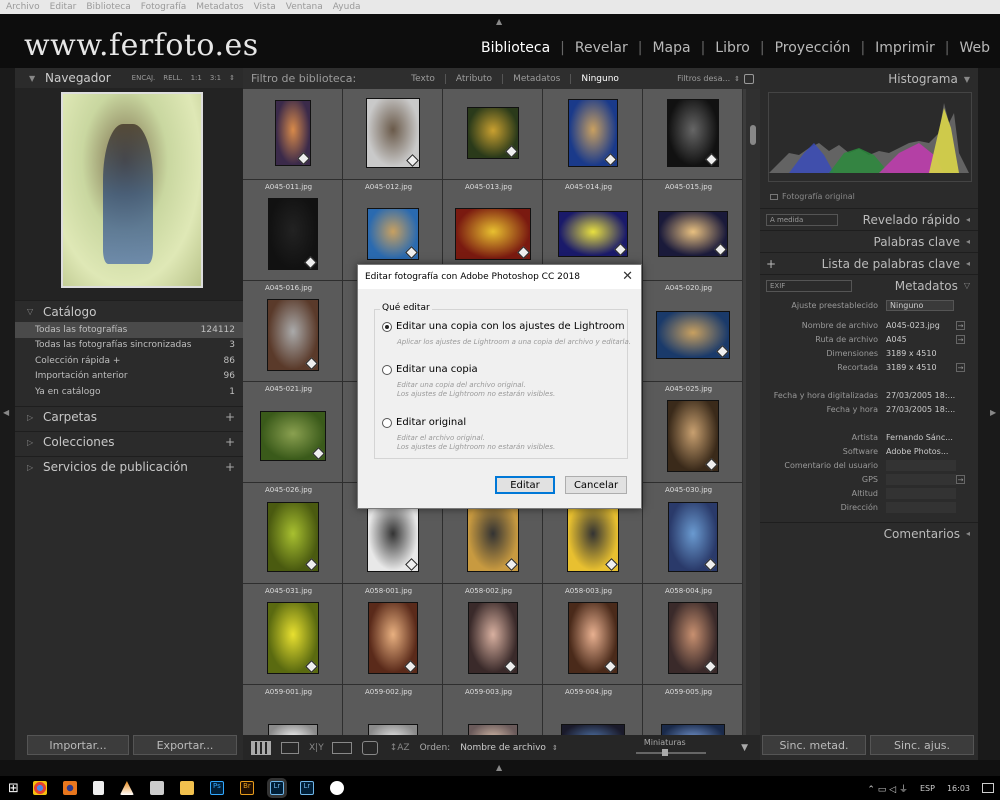 Image resolution: width=1000 pixels, height=800 pixels. What do you see at coordinates (813, 48) in the screenshot?
I see `module-4: Proyección` at bounding box center [813, 48].